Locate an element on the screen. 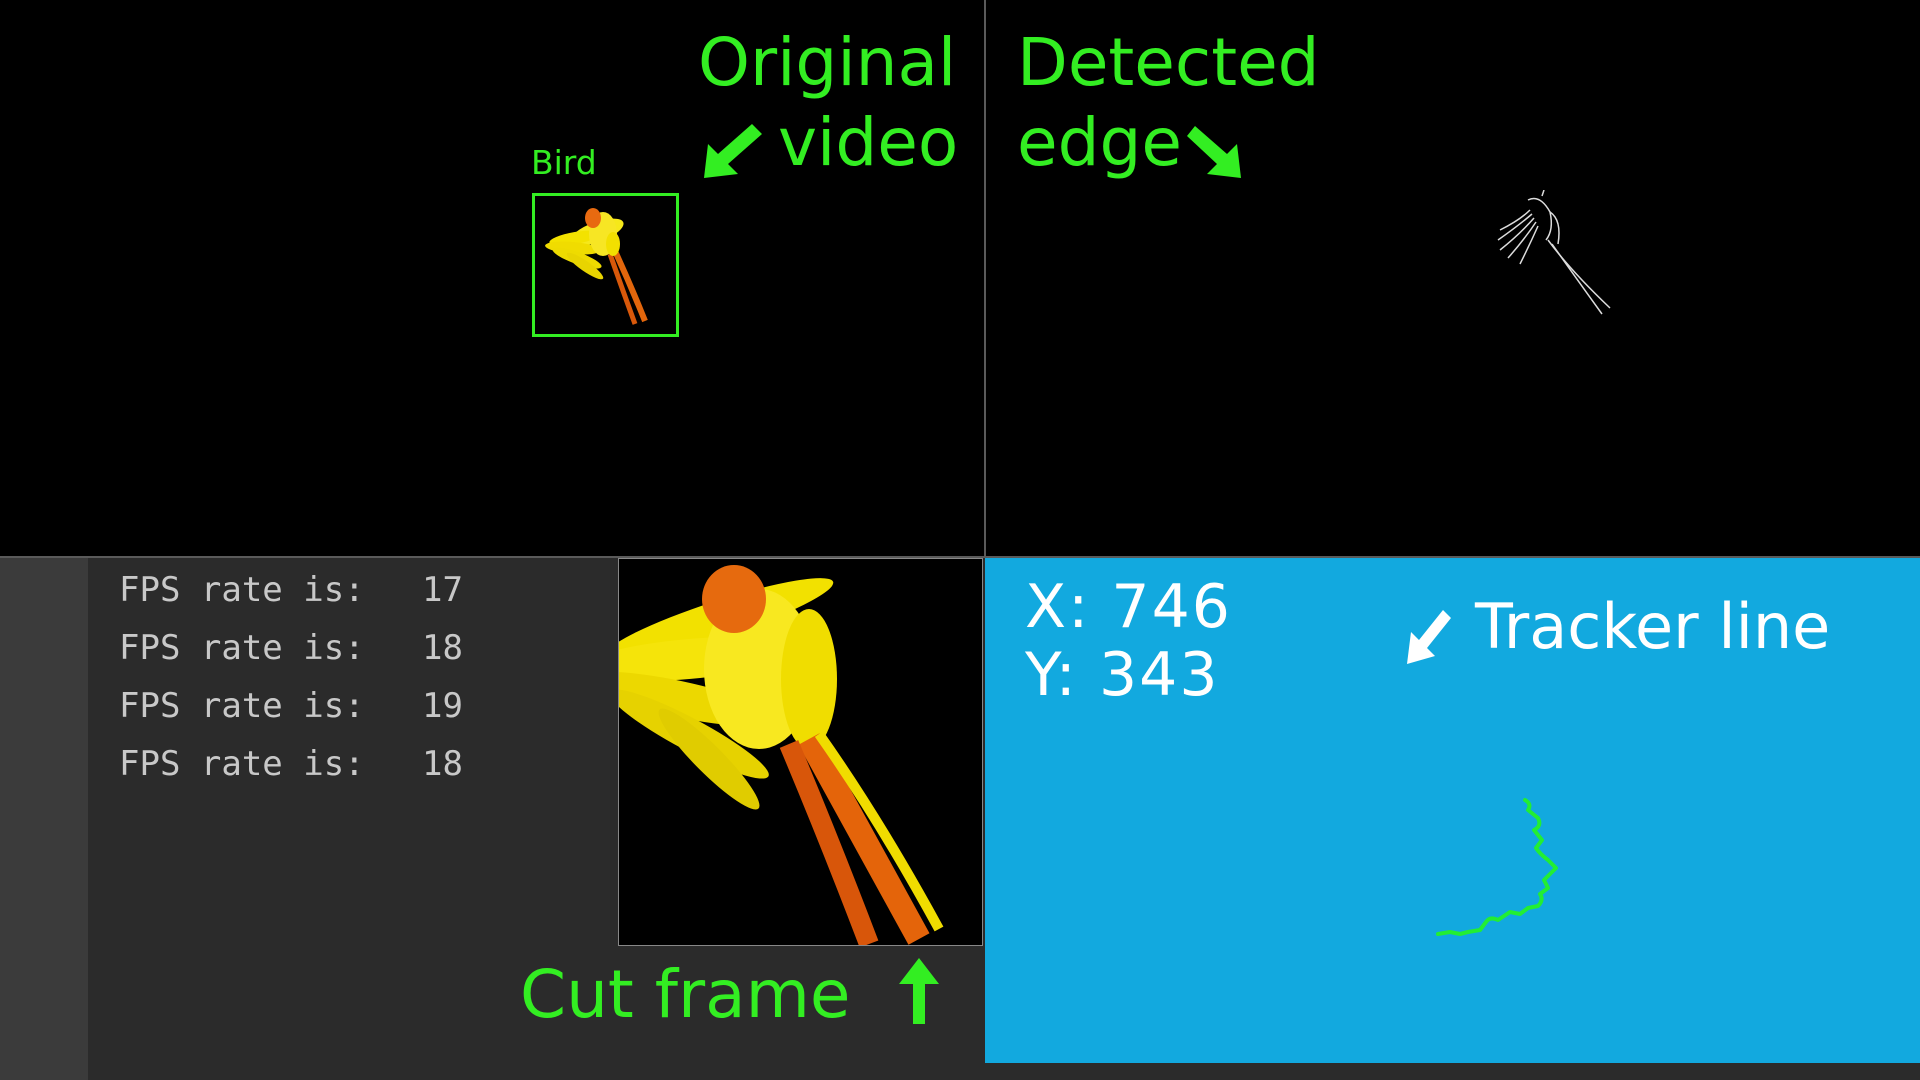 This screenshot has height=1080, width=1920. cut-frame-image is located at coordinates (800, 752).